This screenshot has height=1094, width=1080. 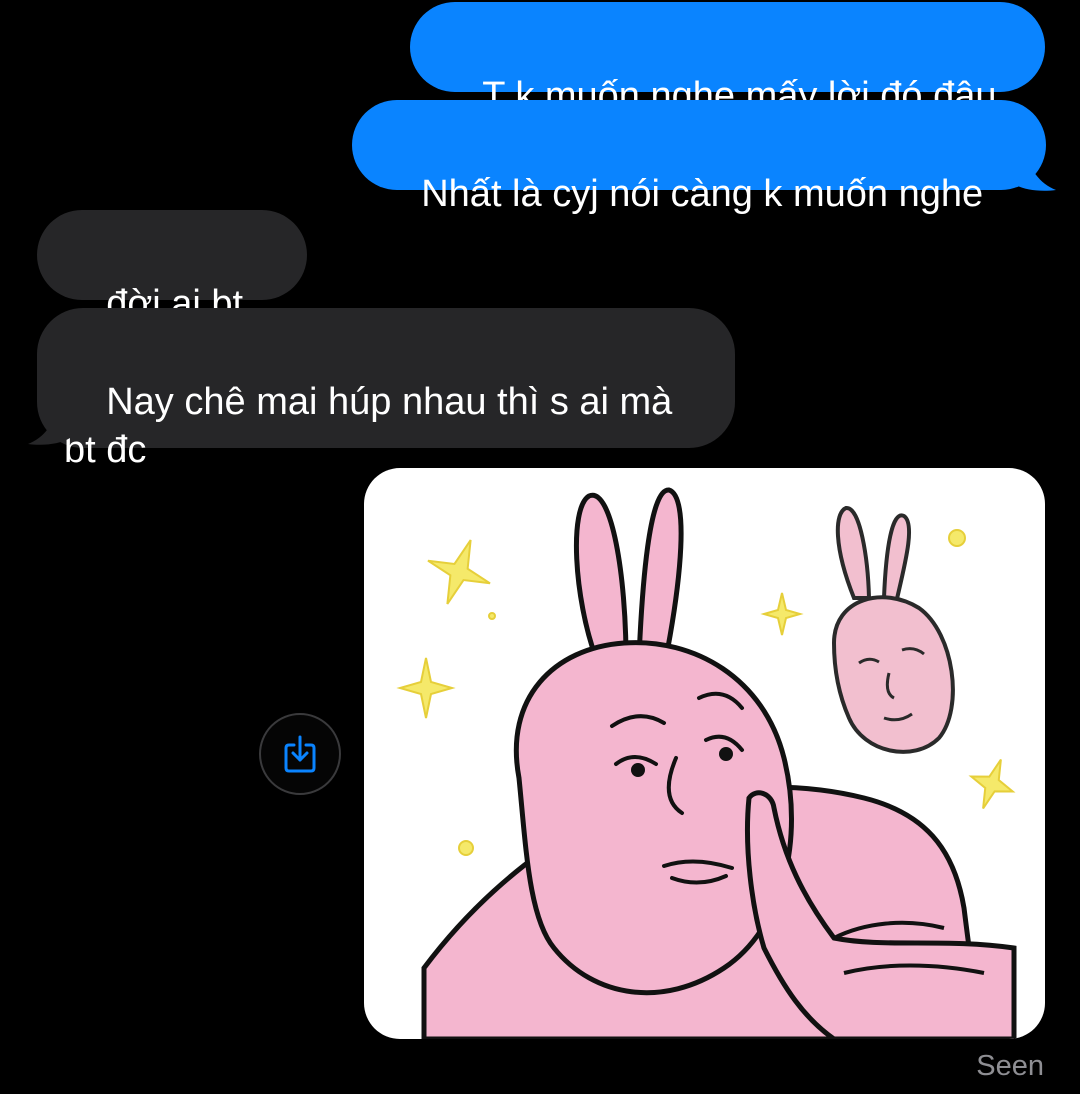 What do you see at coordinates (368, 426) in the screenshot?
I see `message-text: Nay chê mai húp nhau thì s ai mà bt đc` at bounding box center [368, 426].